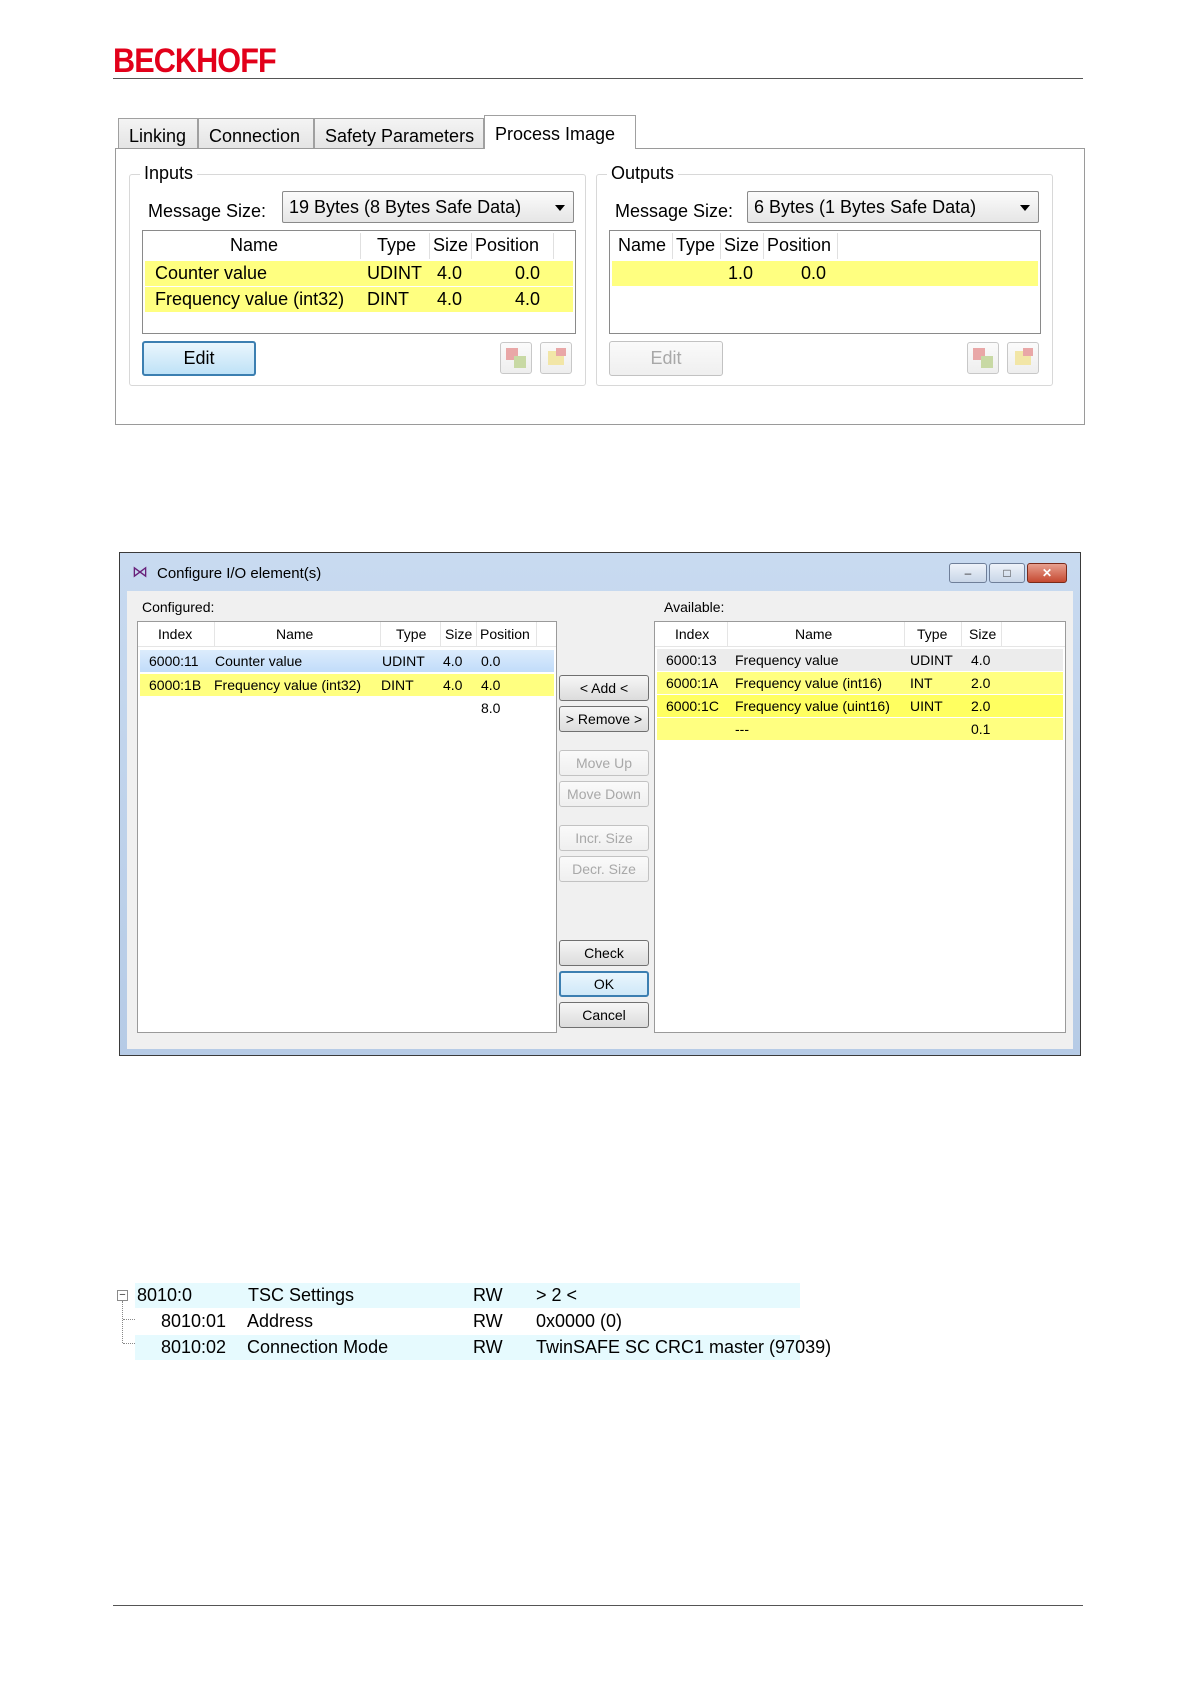  Describe the element at coordinates (691, 660) in the screenshot. I see `cell-index: 6000:13` at that location.